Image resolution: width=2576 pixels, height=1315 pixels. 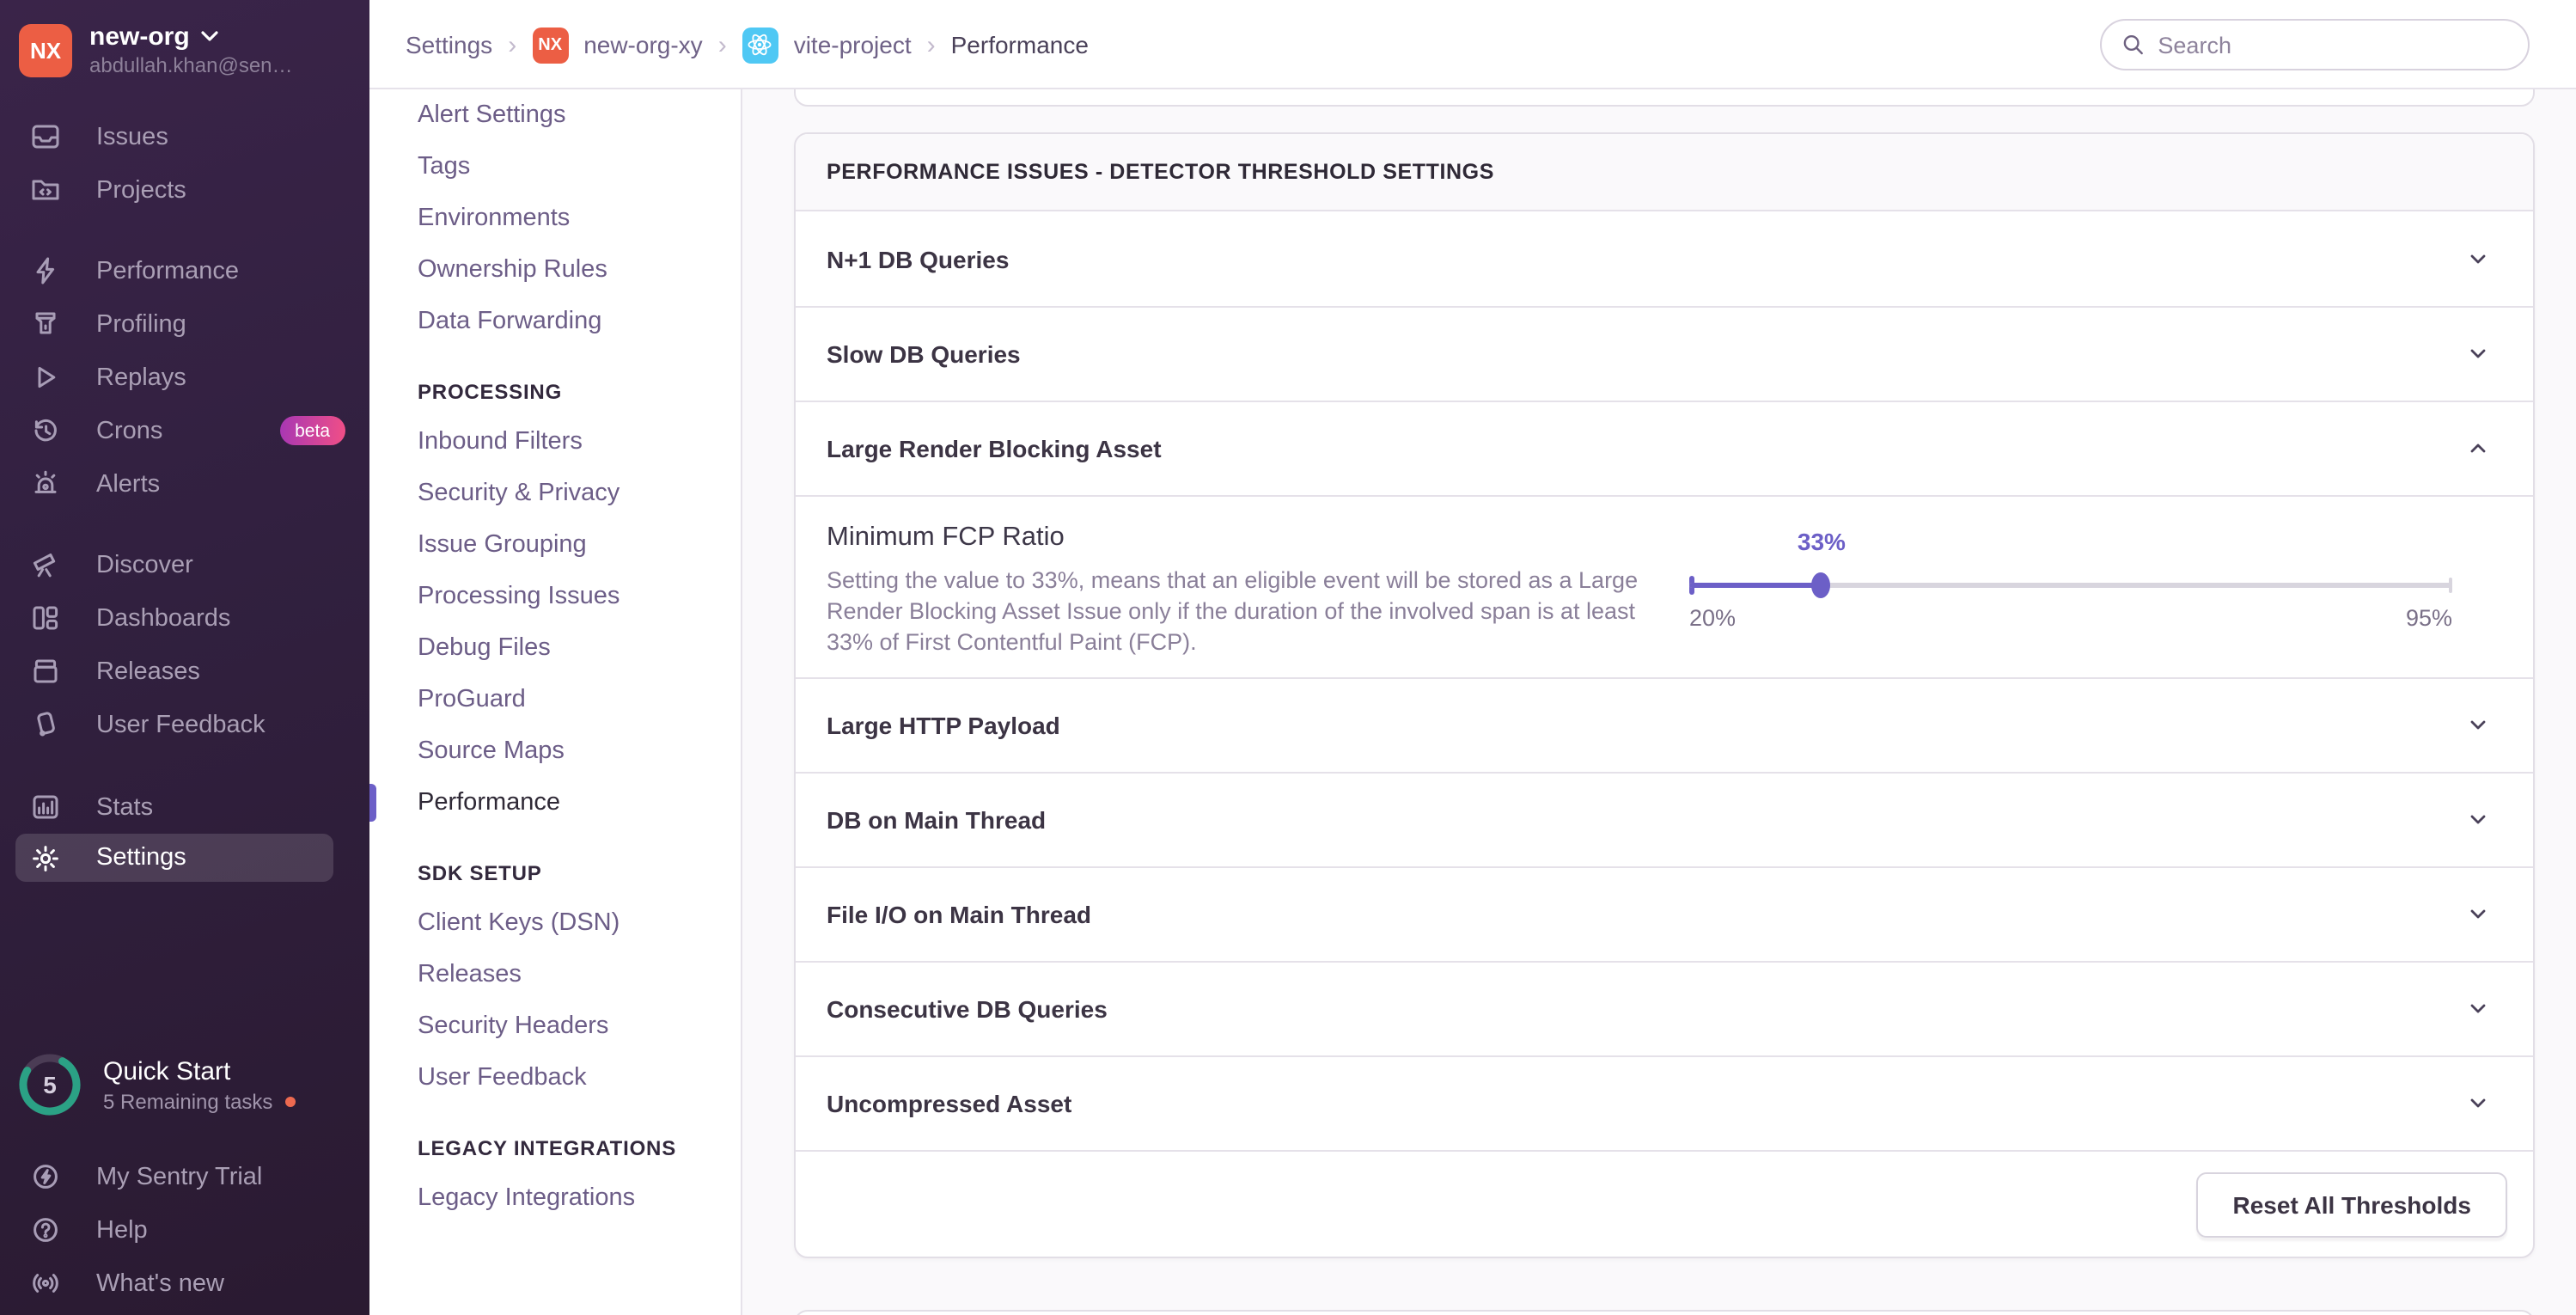 I want to click on subnav-item-environments: Environments, so click(x=555, y=218).